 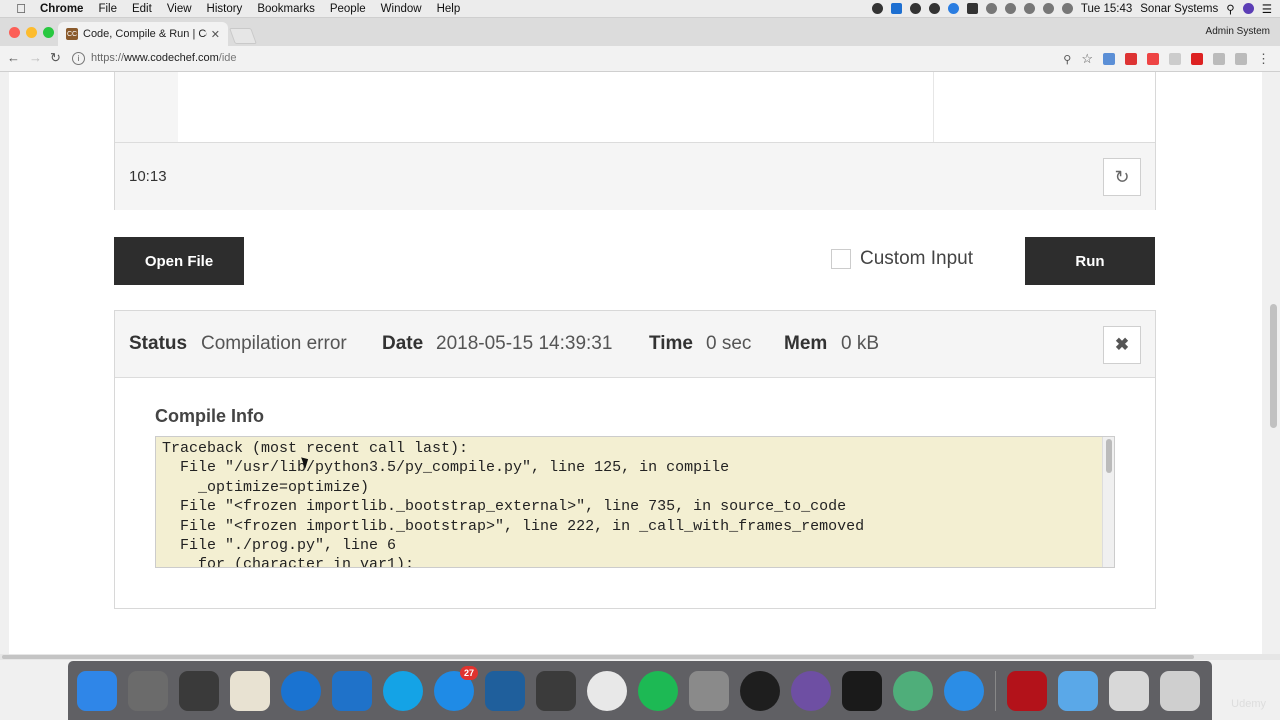 What do you see at coordinates (1122, 177) in the screenshot?
I see `refresh-button: ↻` at bounding box center [1122, 177].